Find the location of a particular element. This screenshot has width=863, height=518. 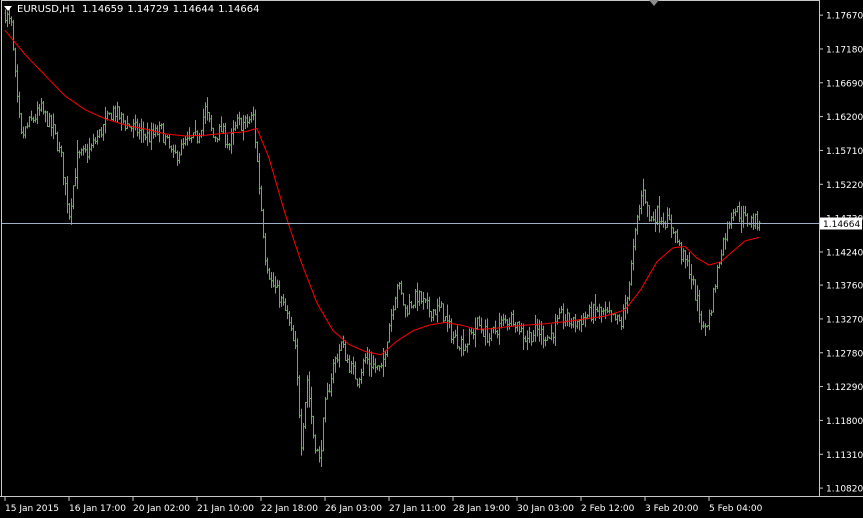

x-tick-label: 28 Jan 19:00 is located at coordinates (481, 509).